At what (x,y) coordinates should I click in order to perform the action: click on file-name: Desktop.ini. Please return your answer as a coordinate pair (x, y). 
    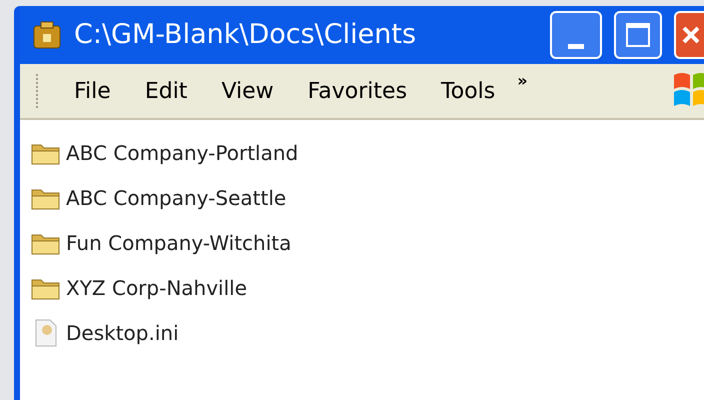
    Looking at the image, I should click on (122, 333).